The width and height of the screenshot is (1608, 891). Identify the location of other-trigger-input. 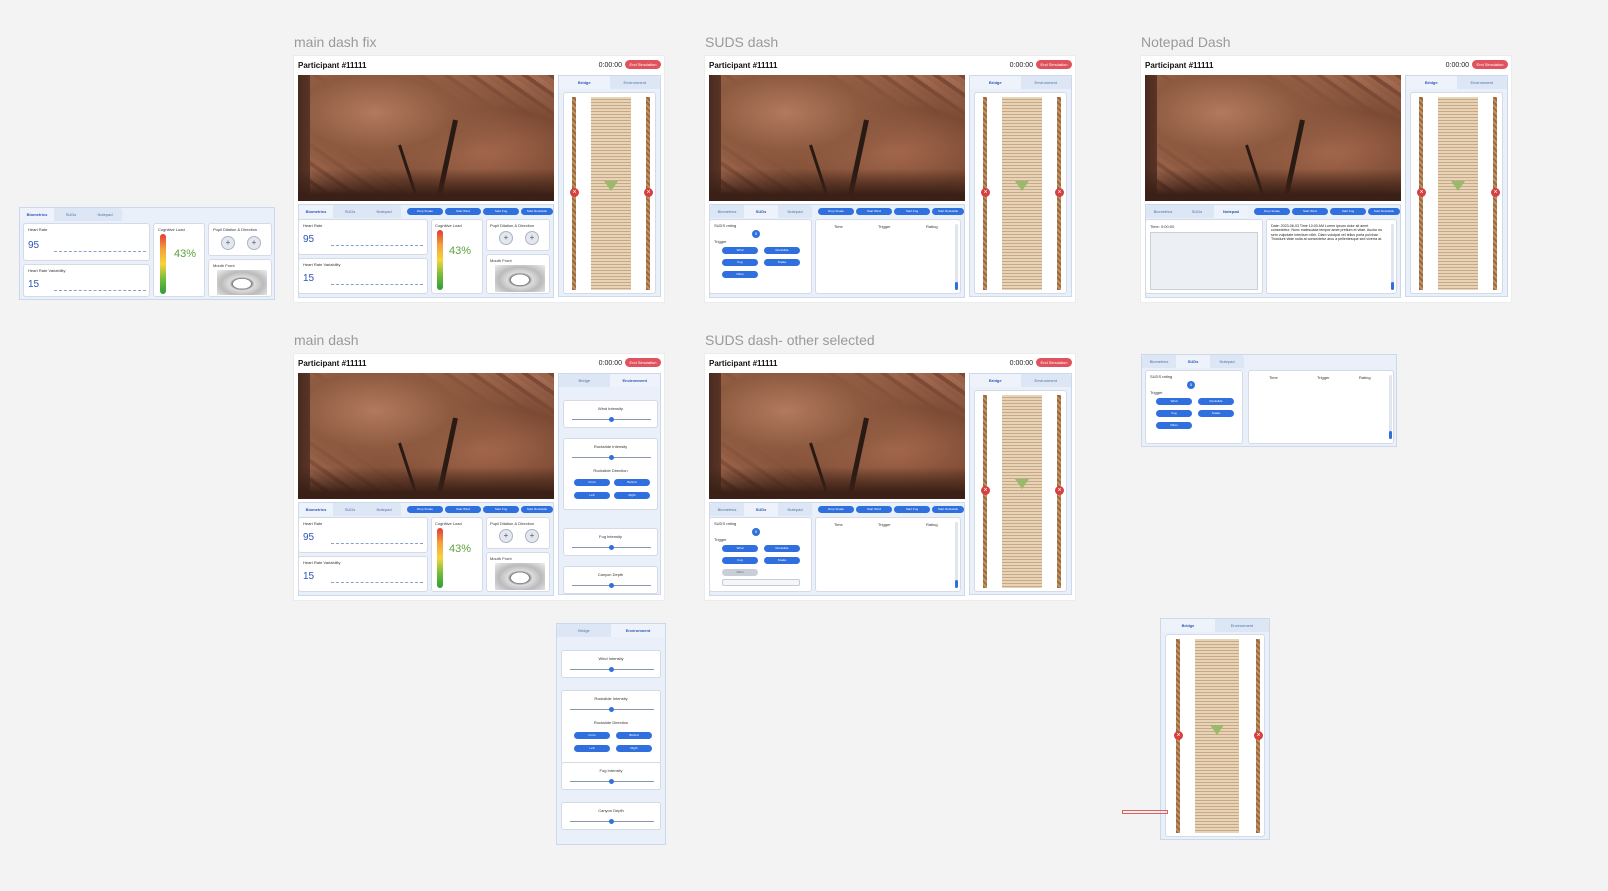
(761, 582).